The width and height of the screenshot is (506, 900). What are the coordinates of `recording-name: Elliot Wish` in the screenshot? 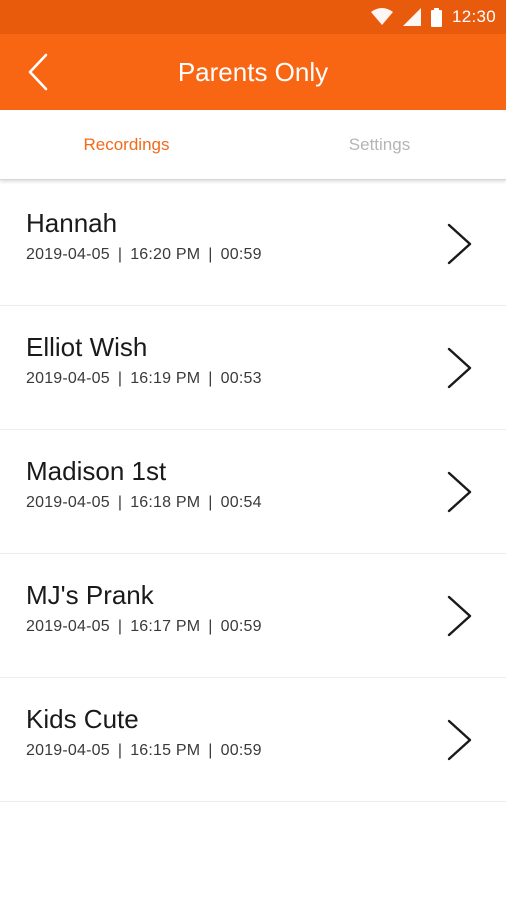 It's located at (87, 347).